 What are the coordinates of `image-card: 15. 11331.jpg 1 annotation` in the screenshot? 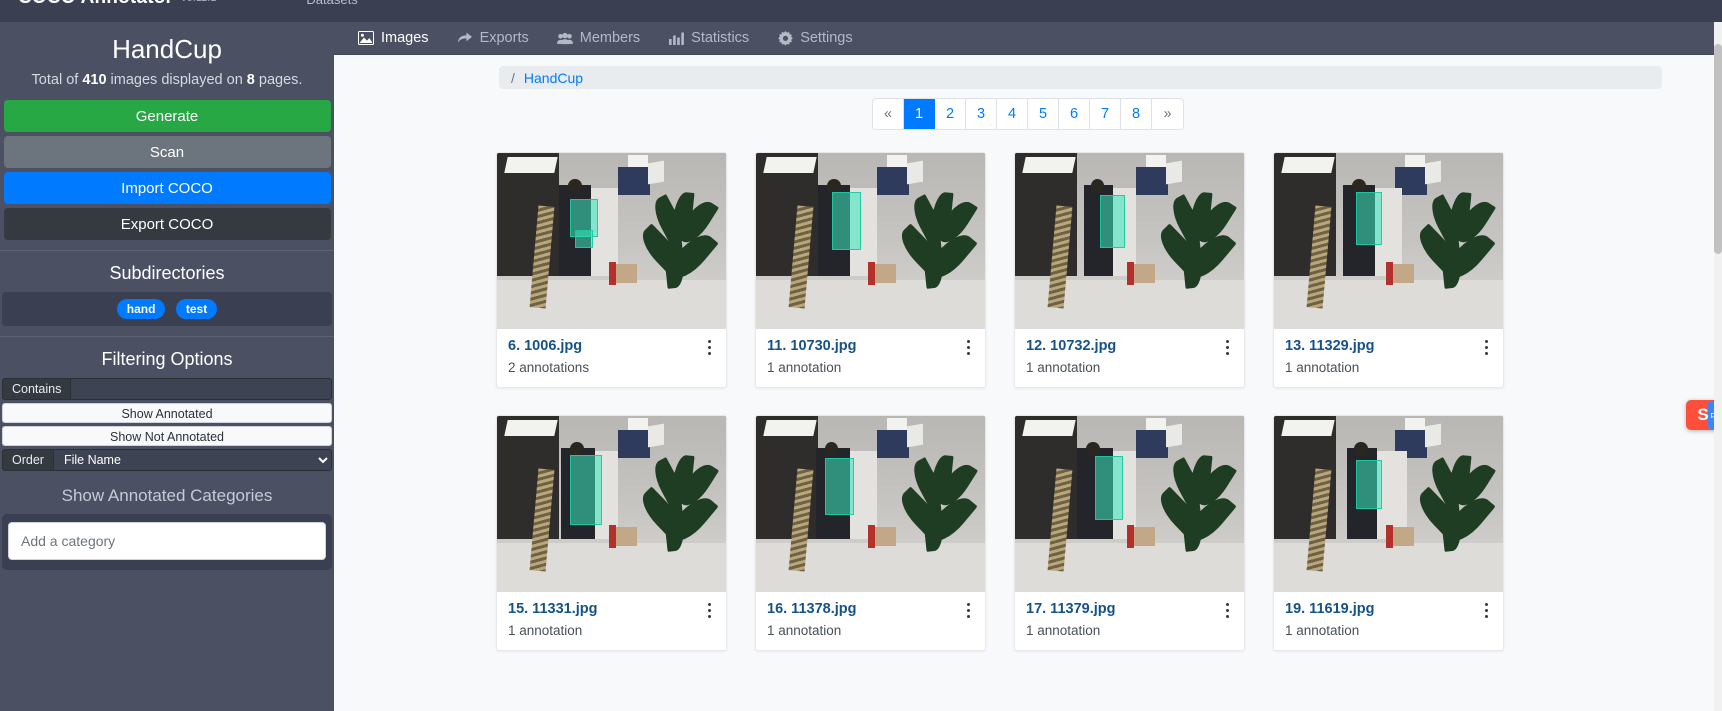 It's located at (611, 533).